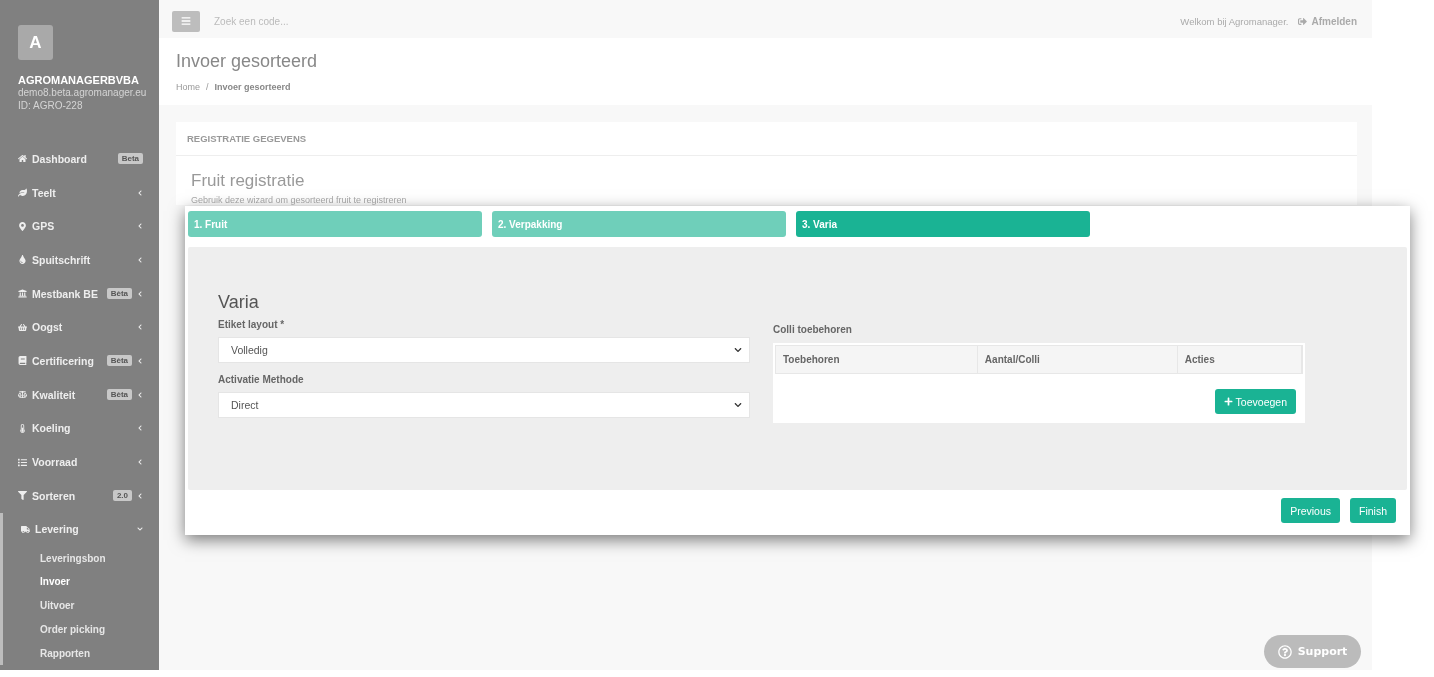 This screenshot has height=677, width=1434. I want to click on sidebar-item: Koeling, so click(79, 428).